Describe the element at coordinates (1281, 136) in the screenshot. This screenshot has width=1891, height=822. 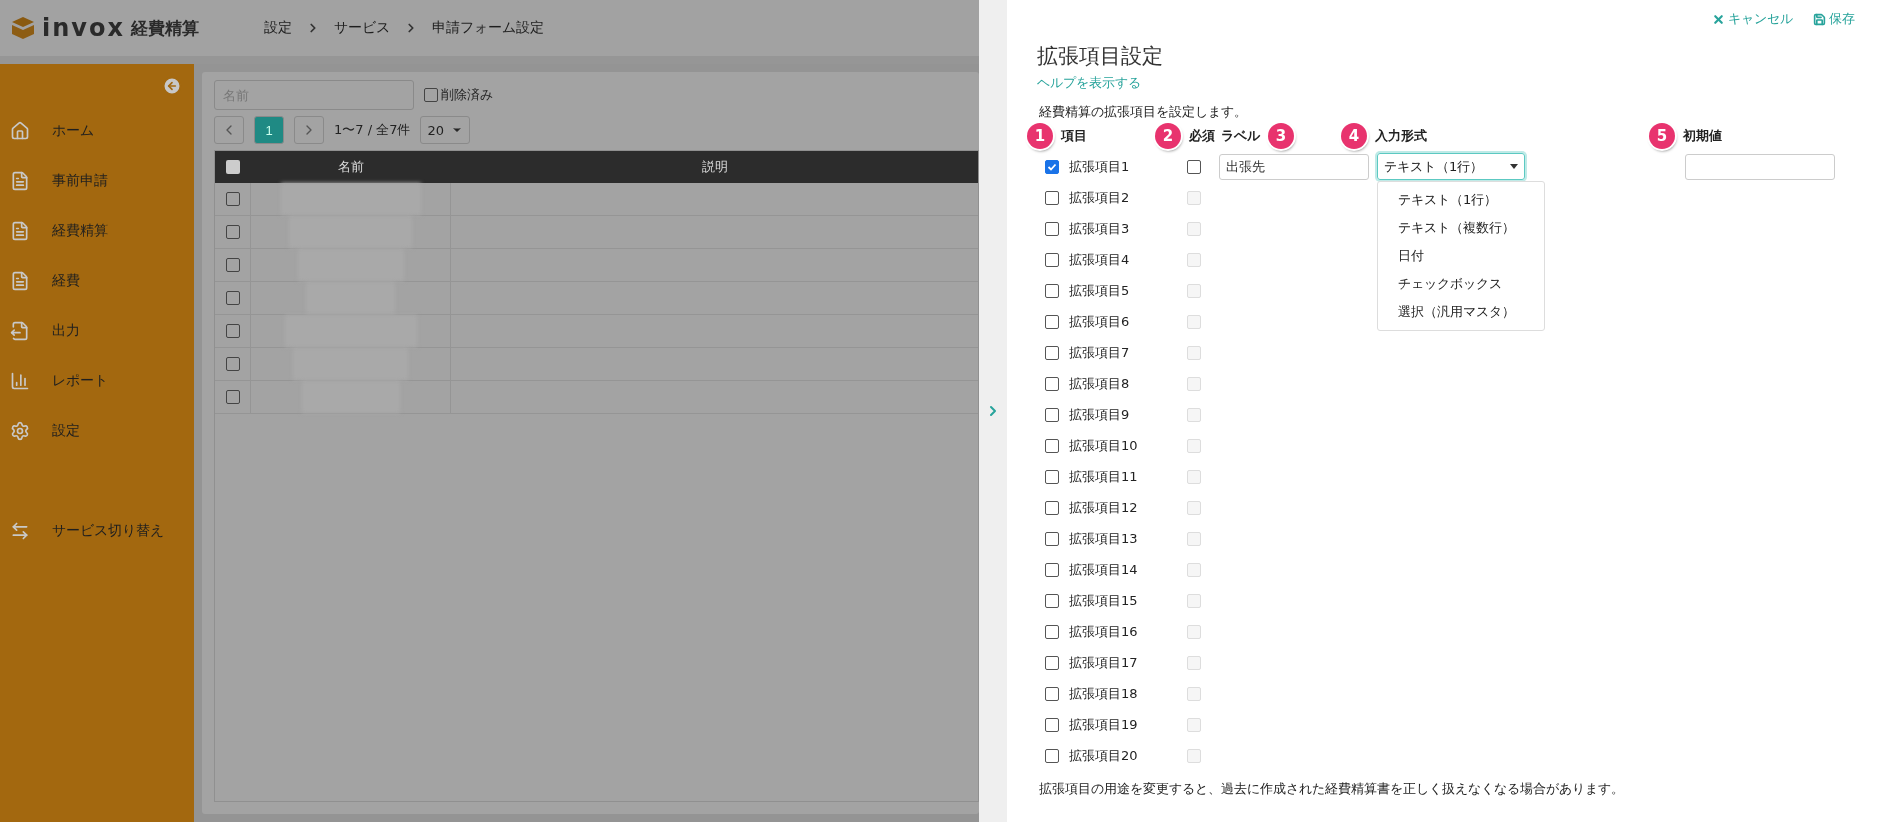
I see `number-marker: 3` at that location.